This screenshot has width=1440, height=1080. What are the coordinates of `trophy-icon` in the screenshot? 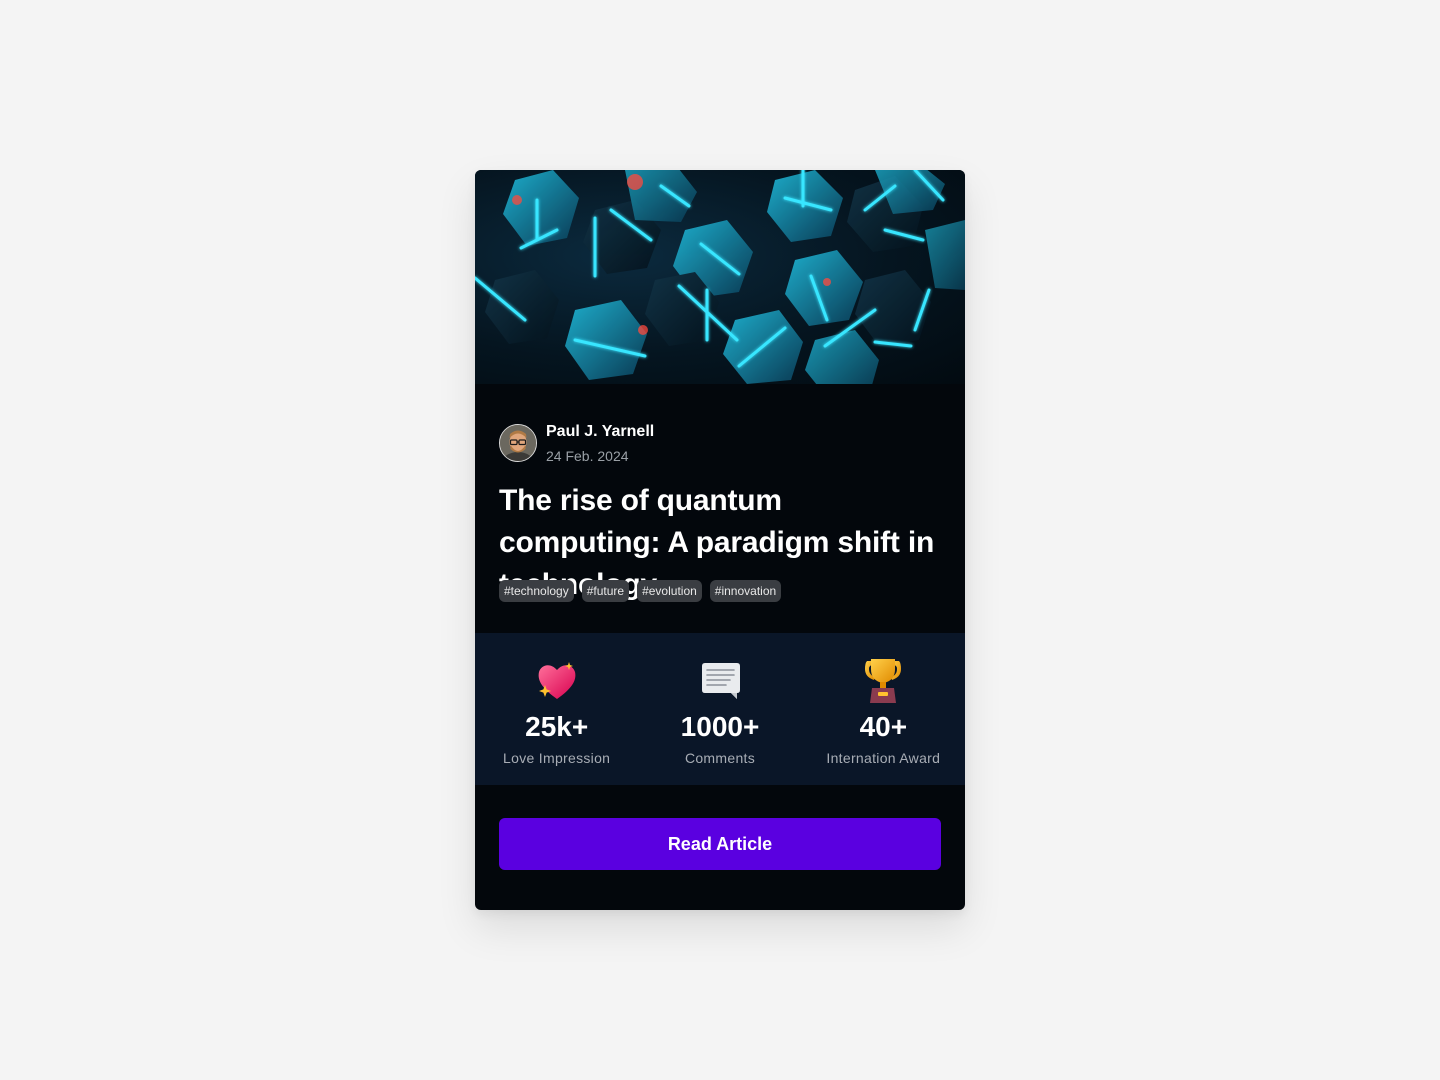 It's located at (883, 681).